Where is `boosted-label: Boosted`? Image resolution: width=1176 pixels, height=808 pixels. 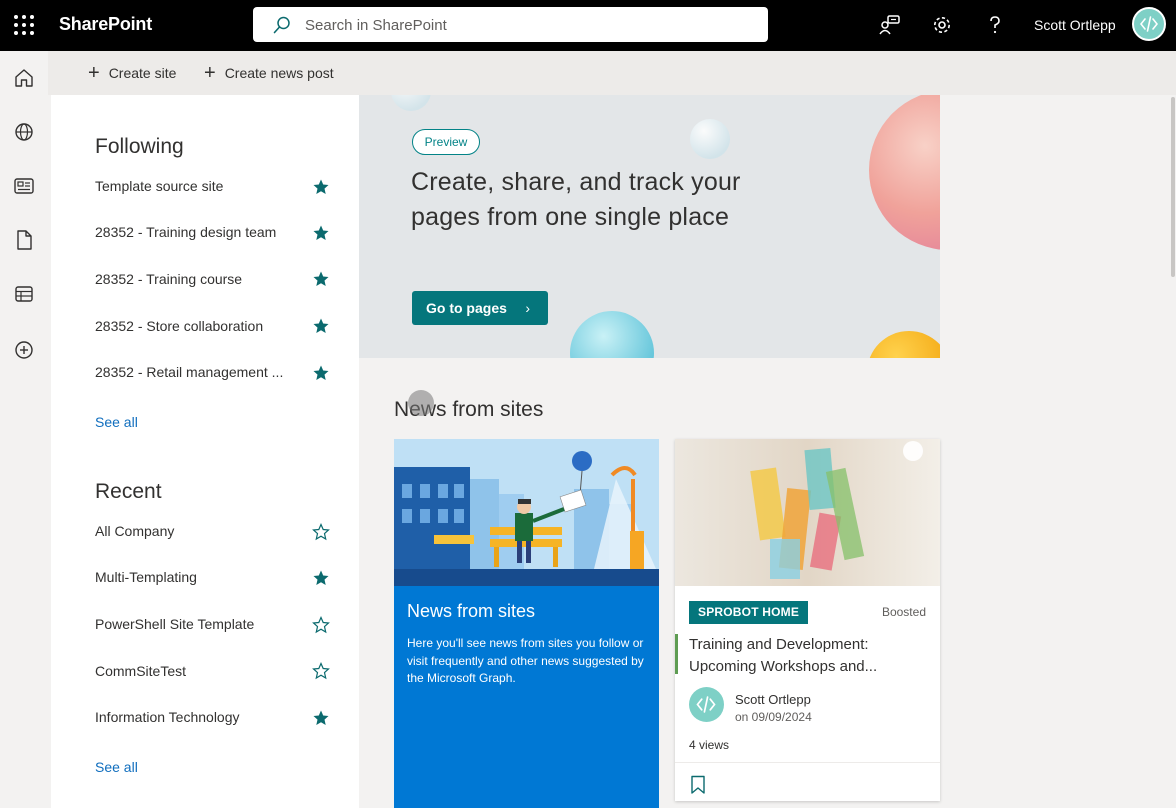 boosted-label: Boosted is located at coordinates (903, 612).